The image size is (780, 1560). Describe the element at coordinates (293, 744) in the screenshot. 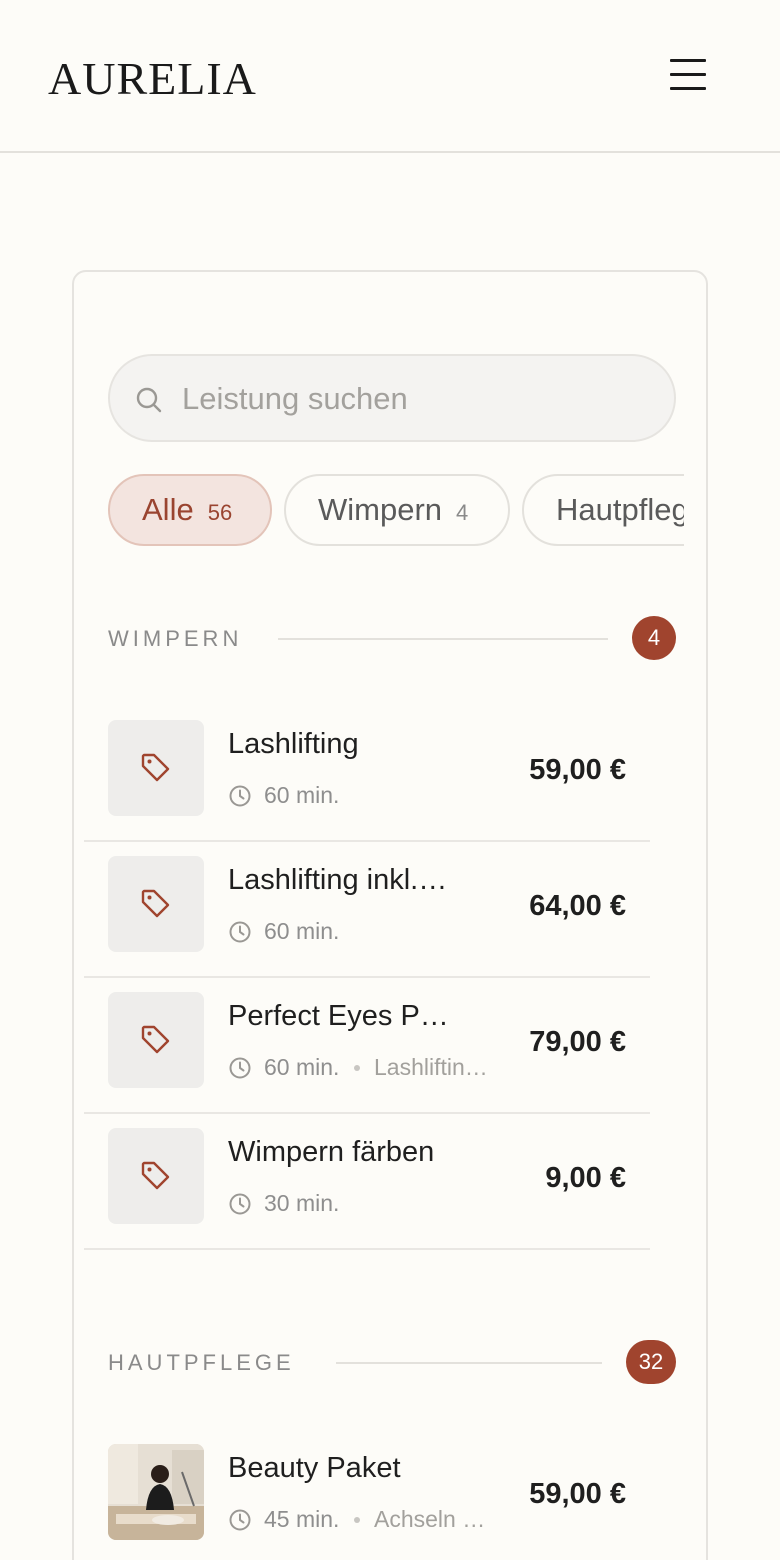

I see `service-name: Lashlifting` at that location.